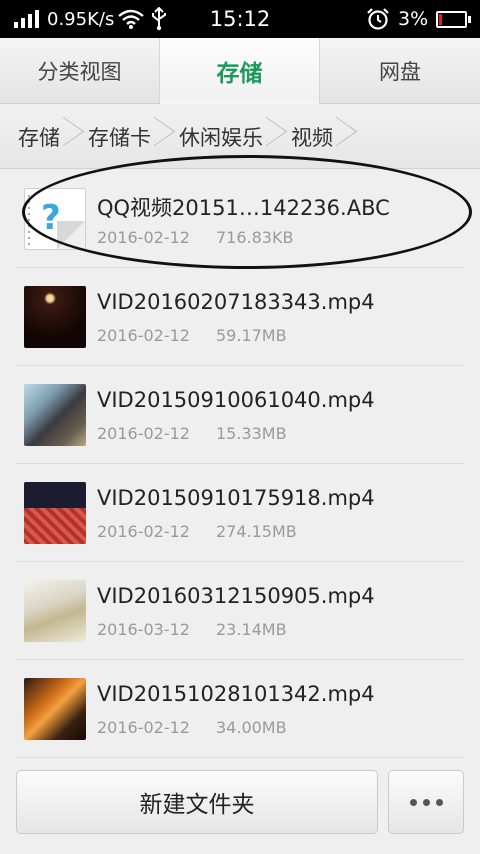  Describe the element at coordinates (236, 498) in the screenshot. I see `file-name: VID20150910175918.mp4` at that location.